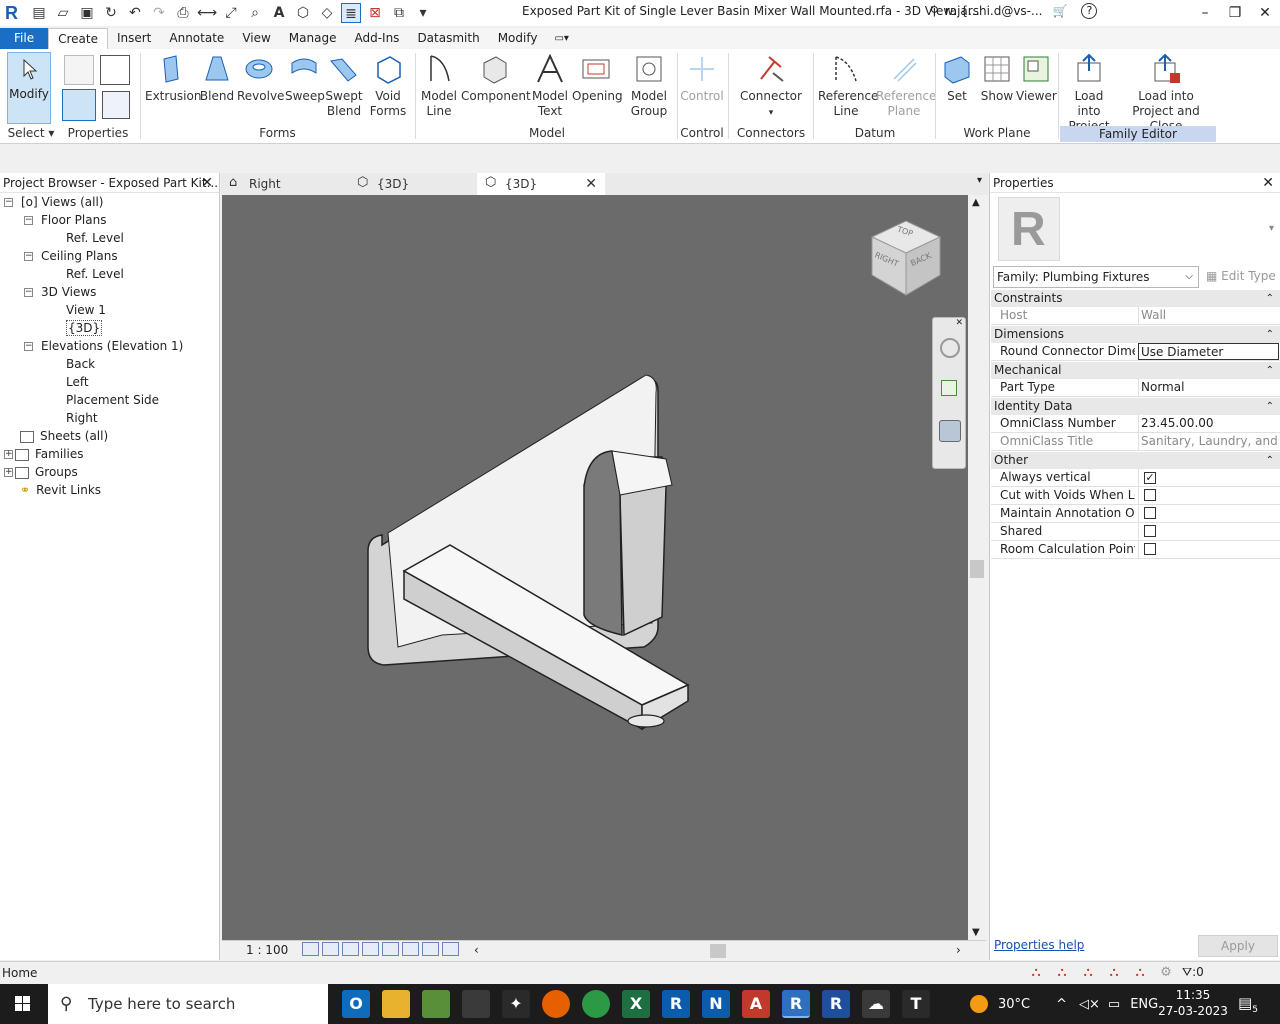  I want to click on tab-annotate: Annotate, so click(196, 38).